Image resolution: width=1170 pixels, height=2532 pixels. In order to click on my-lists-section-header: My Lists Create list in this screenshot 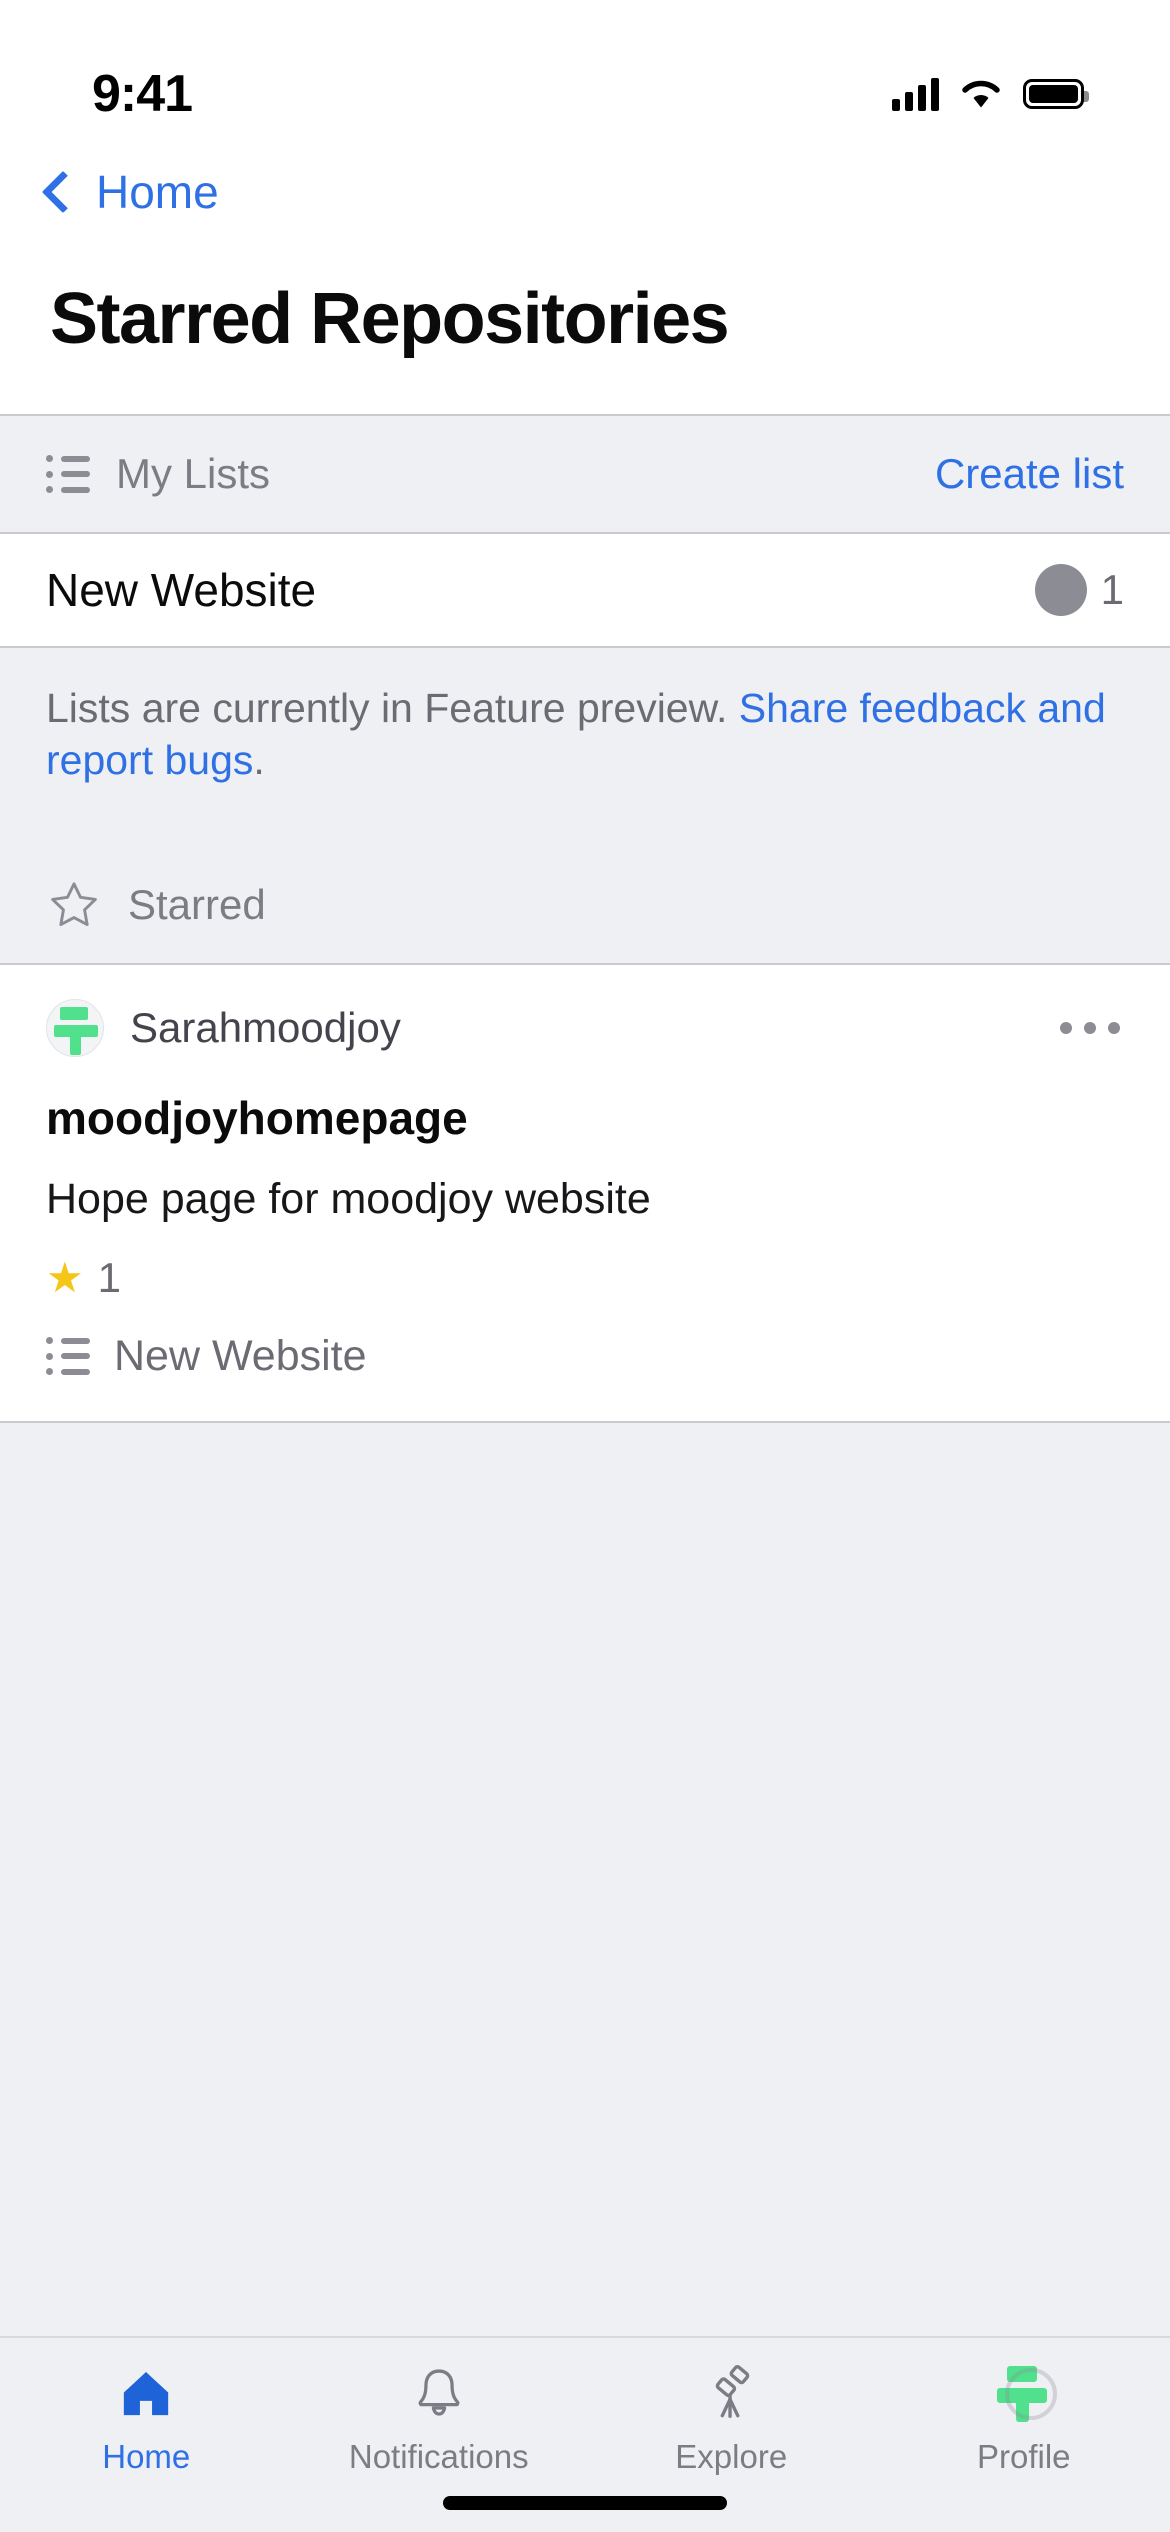, I will do `click(585, 474)`.